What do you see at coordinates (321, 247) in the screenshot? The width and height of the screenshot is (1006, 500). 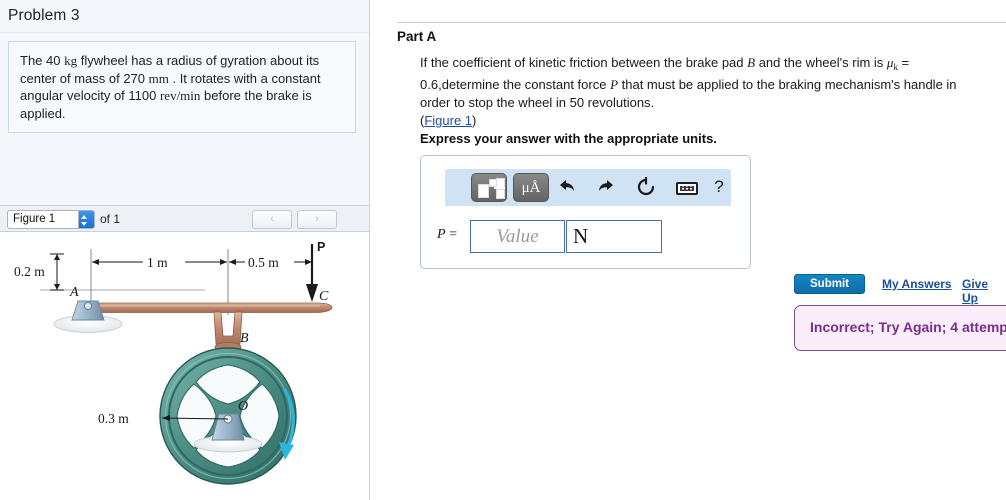 I see `force-label-p: P` at bounding box center [321, 247].